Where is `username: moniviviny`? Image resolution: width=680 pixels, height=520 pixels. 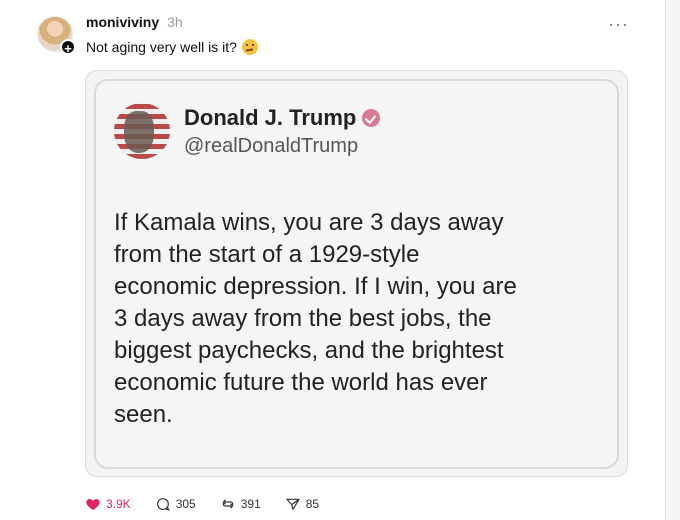
username: moniviviny is located at coordinates (122, 22).